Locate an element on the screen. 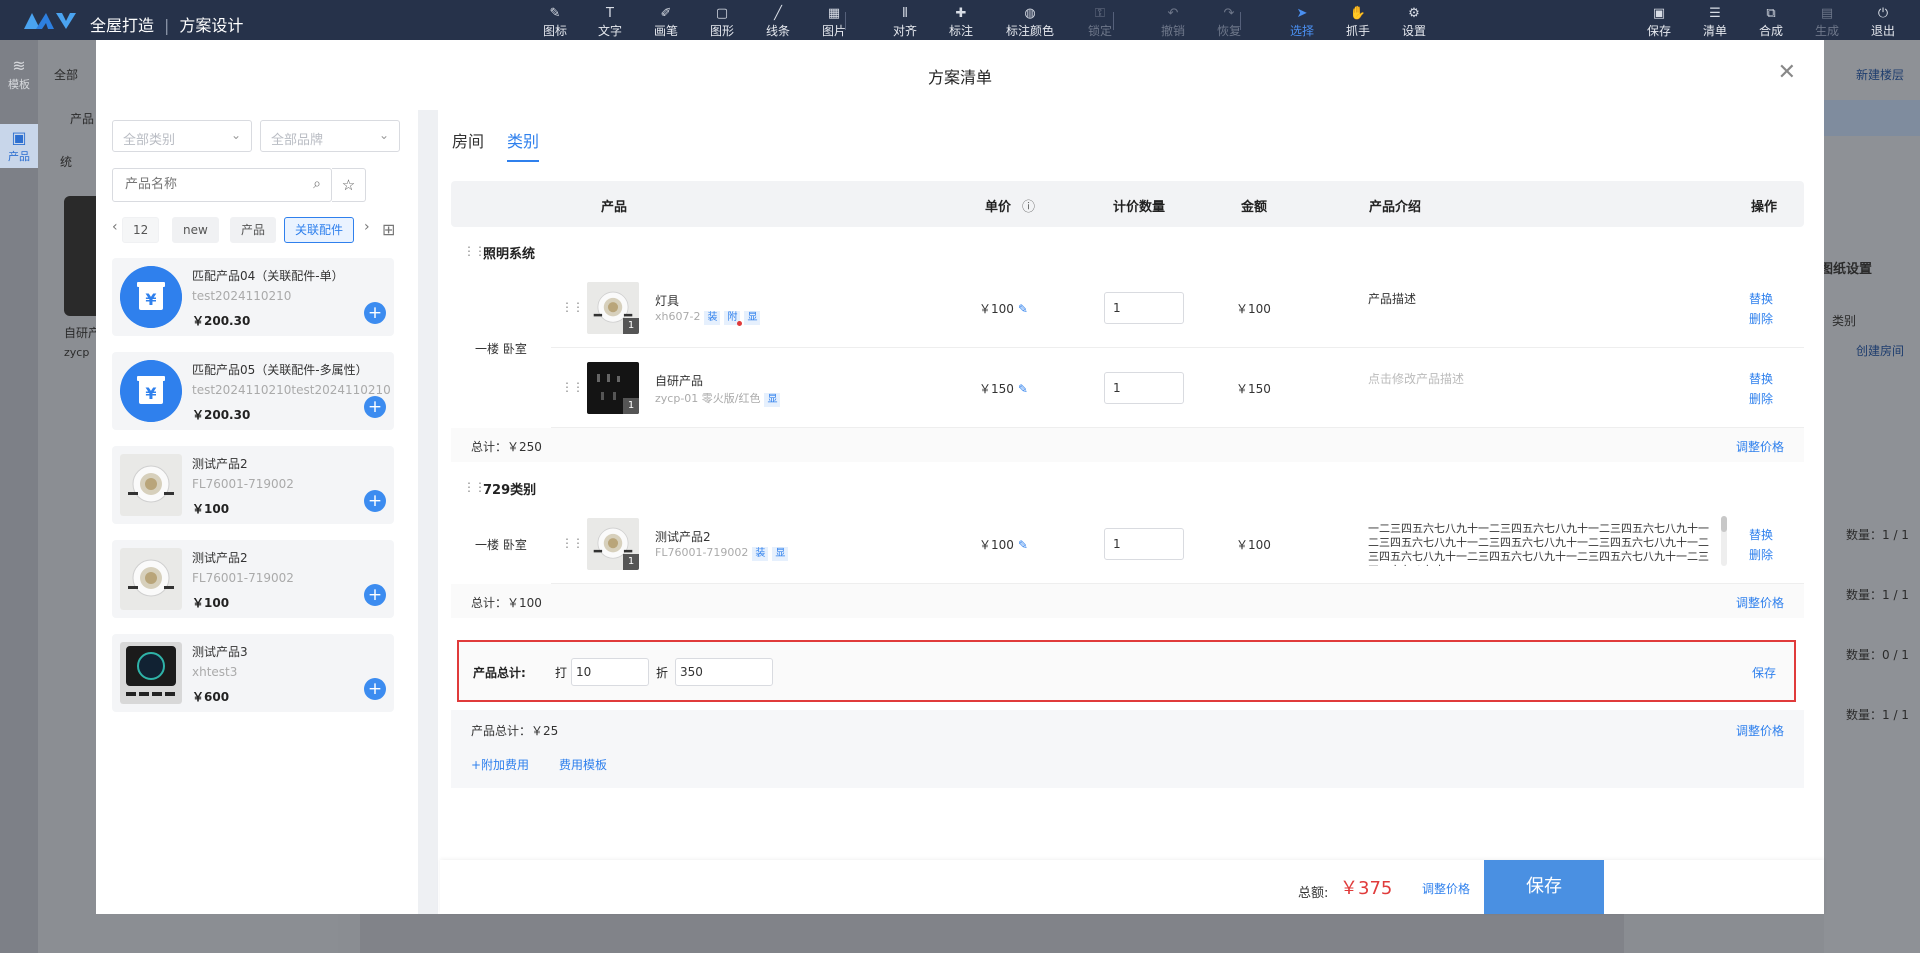 This screenshot has height=953, width=1920. product-code: test2024110210 is located at coordinates (242, 296).